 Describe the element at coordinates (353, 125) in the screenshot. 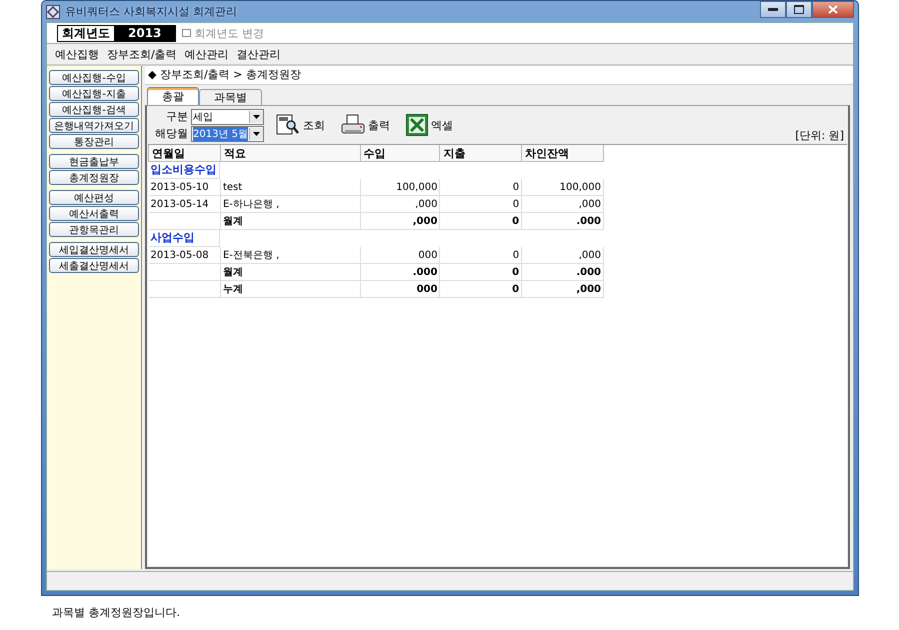

I see `printer-icon` at that location.